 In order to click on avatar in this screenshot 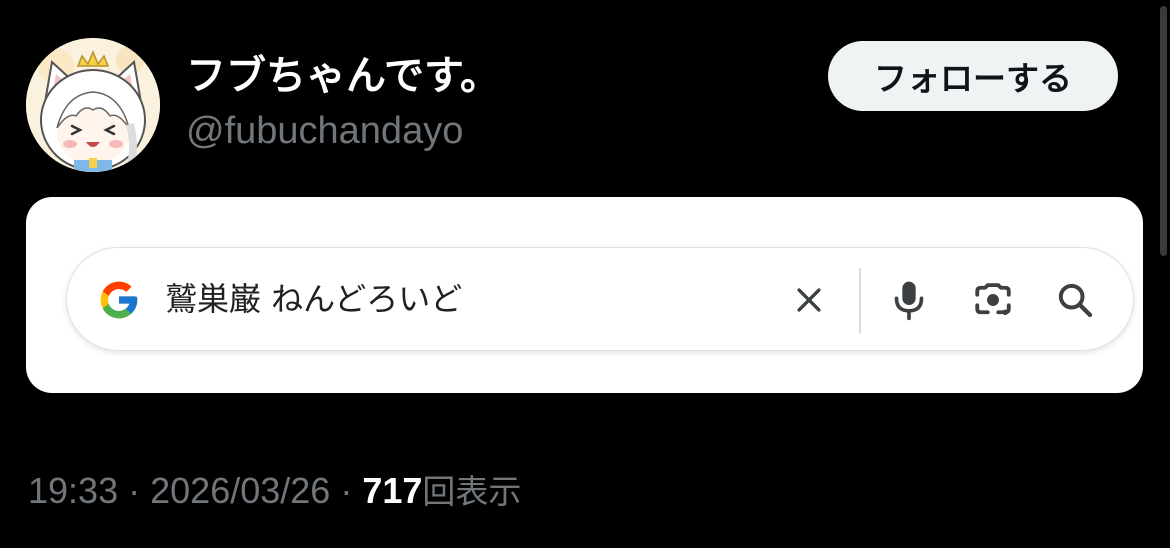, I will do `click(93, 105)`.